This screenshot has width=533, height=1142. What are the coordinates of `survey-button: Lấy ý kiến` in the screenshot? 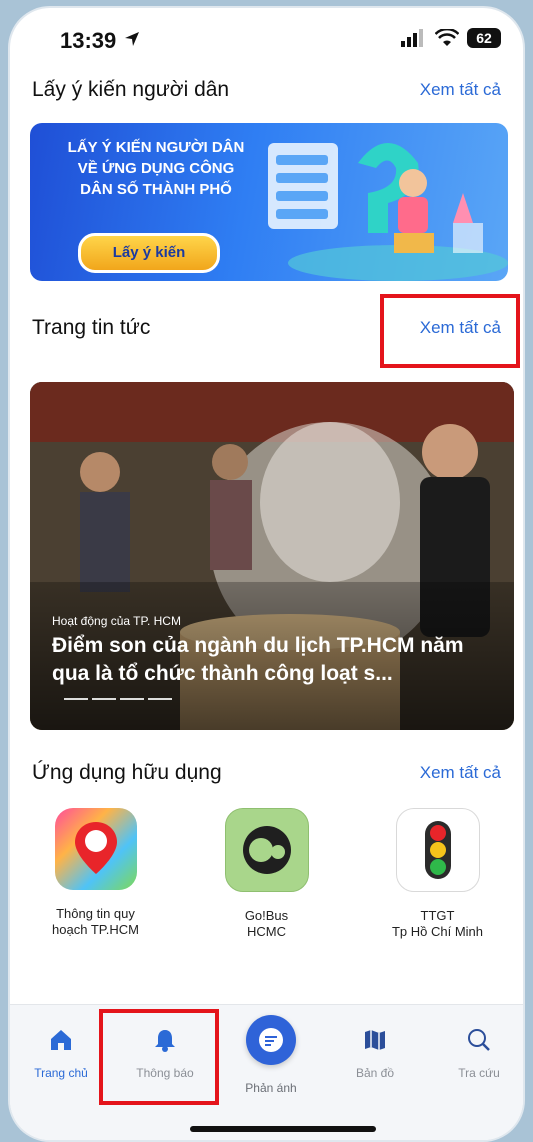 It's located at (149, 253).